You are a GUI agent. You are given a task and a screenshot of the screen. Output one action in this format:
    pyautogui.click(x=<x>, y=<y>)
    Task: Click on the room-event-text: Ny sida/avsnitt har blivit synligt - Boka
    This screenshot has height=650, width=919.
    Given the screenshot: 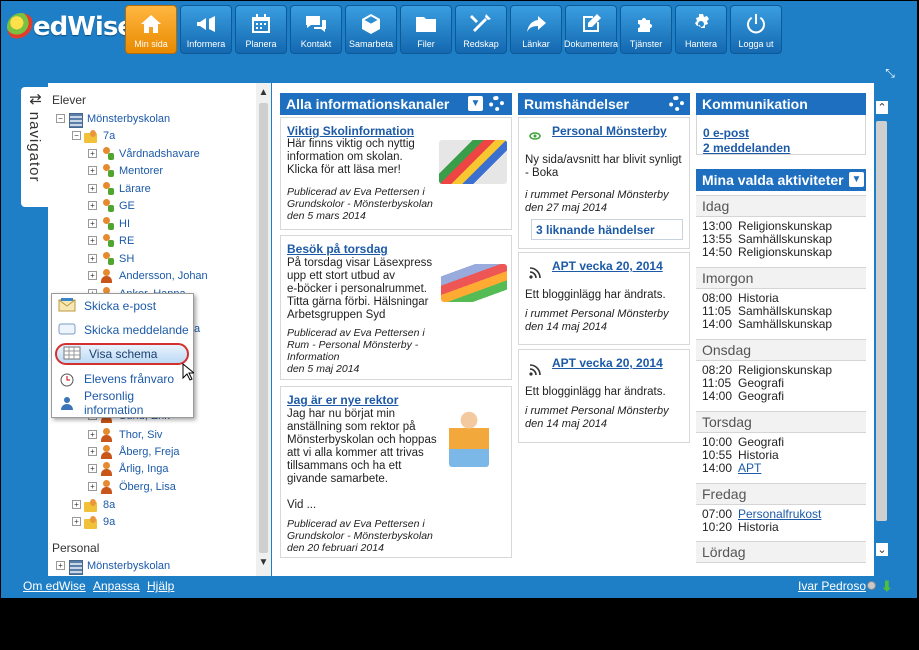 What is the action you would take?
    pyautogui.click(x=603, y=166)
    